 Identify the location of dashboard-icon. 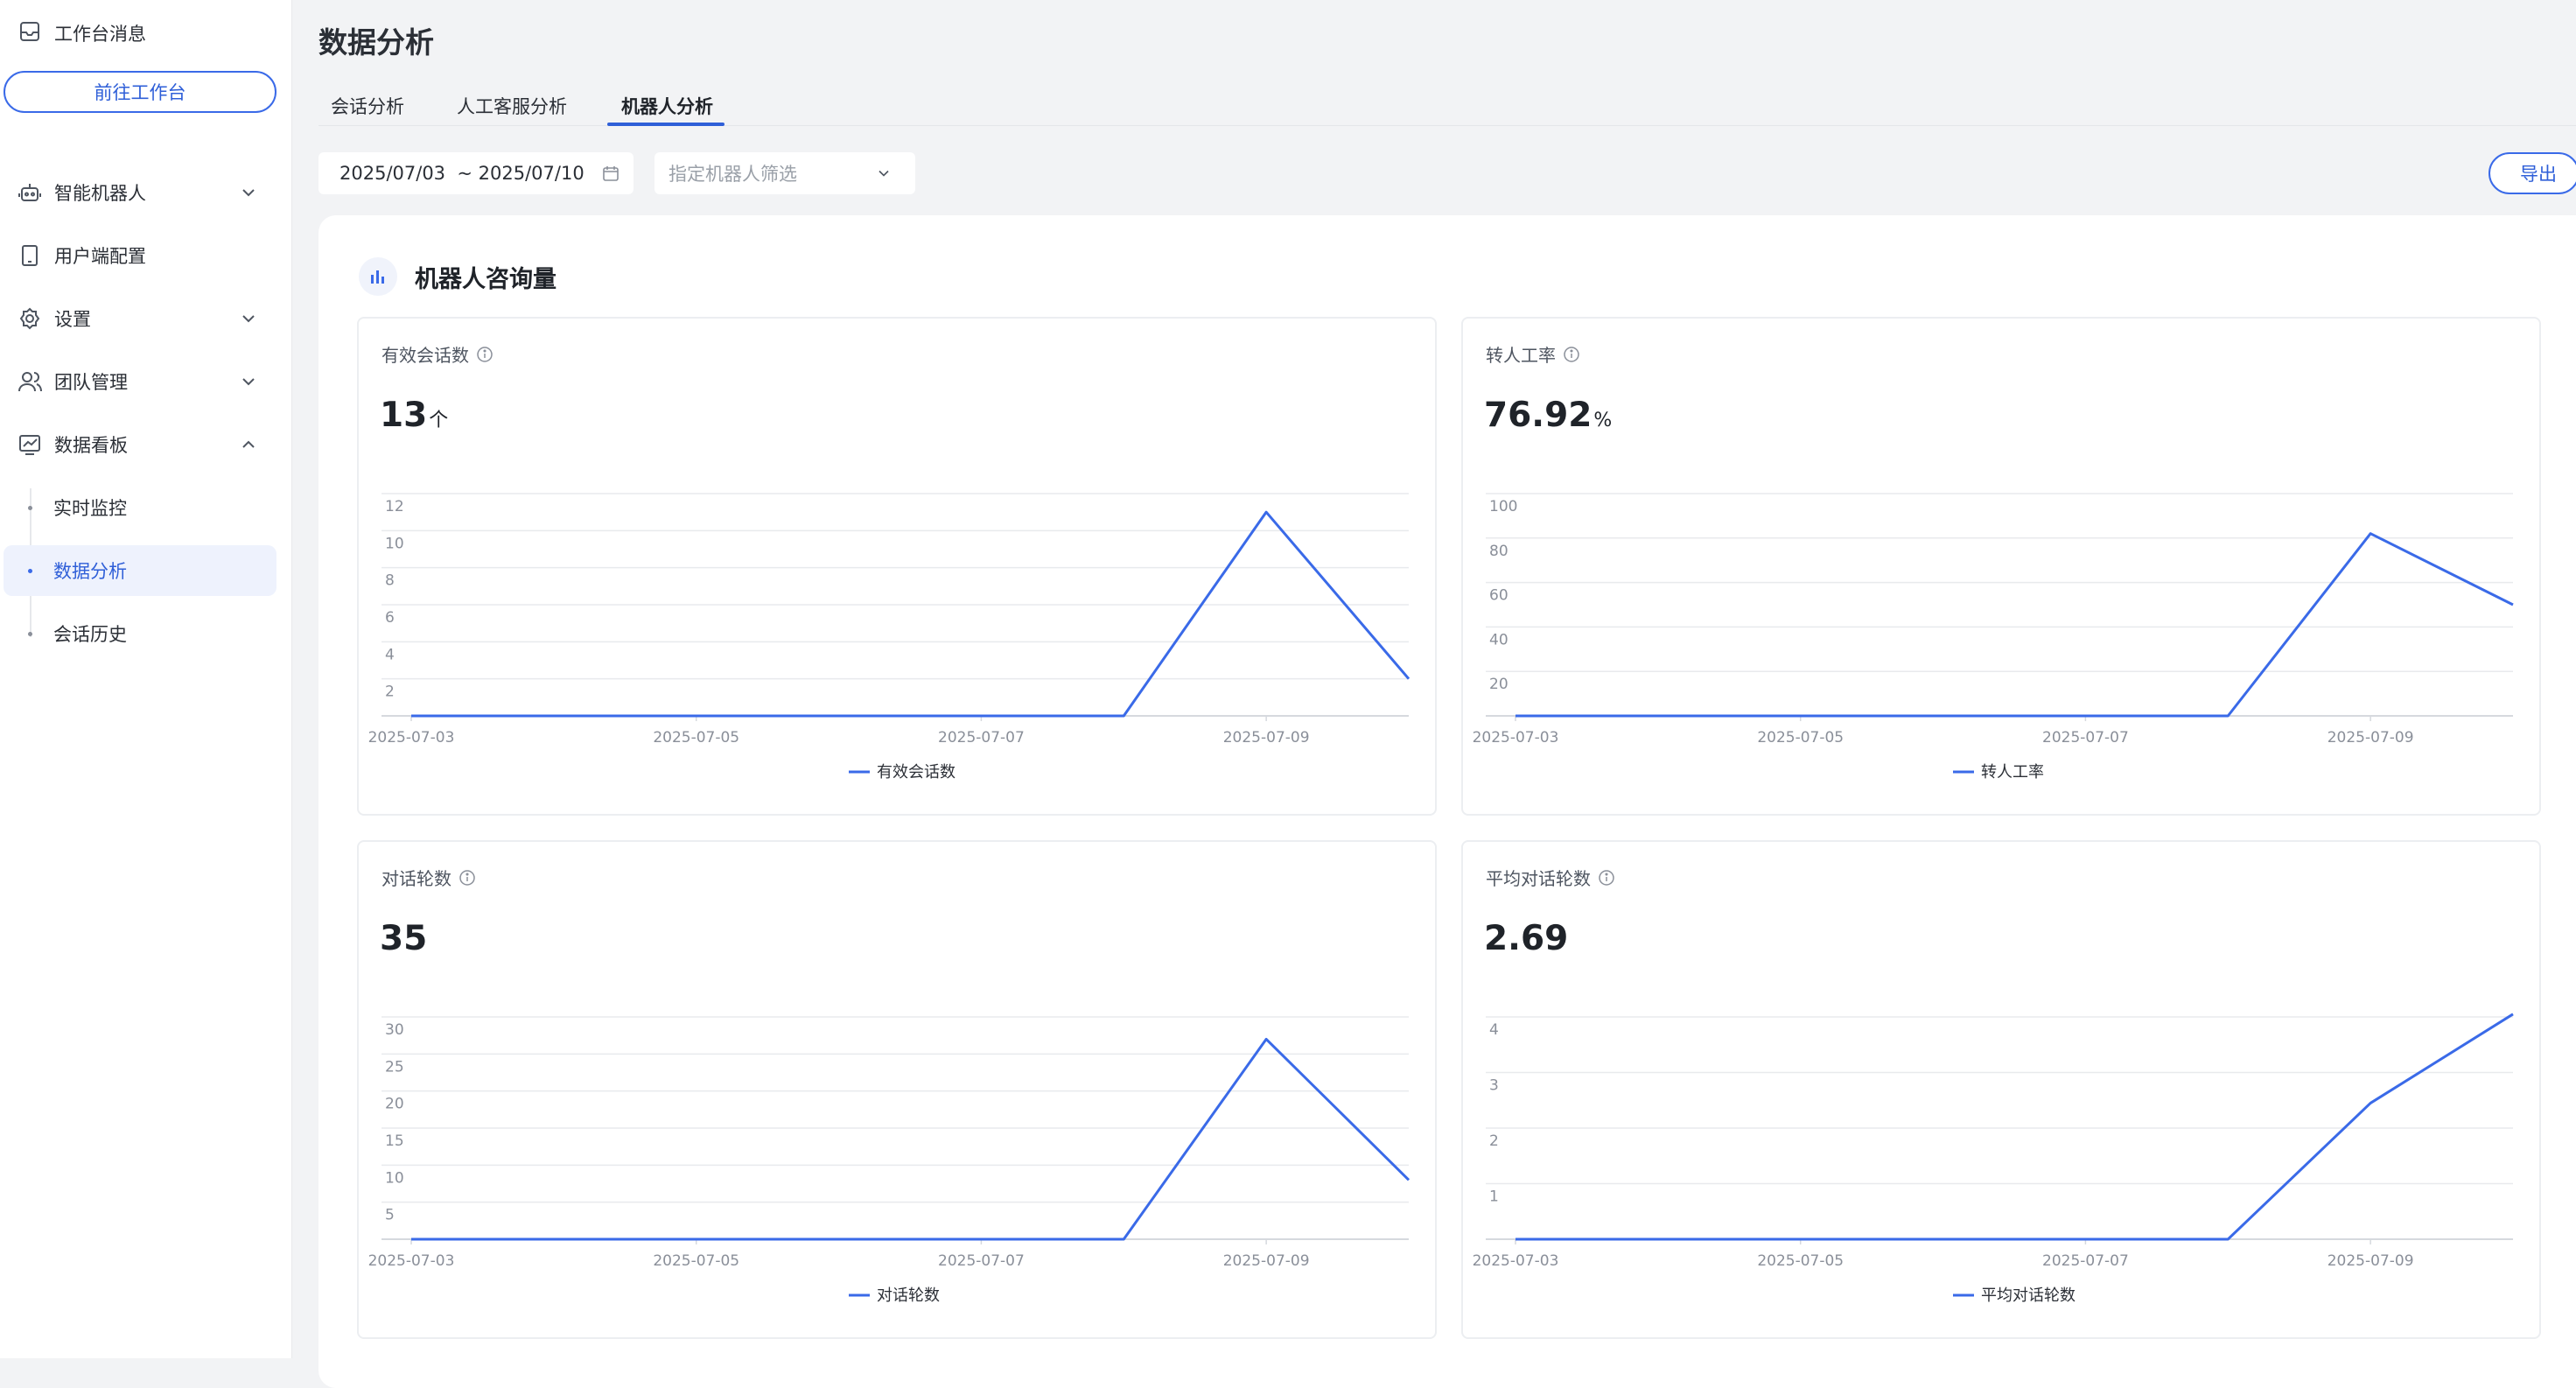
(30, 444).